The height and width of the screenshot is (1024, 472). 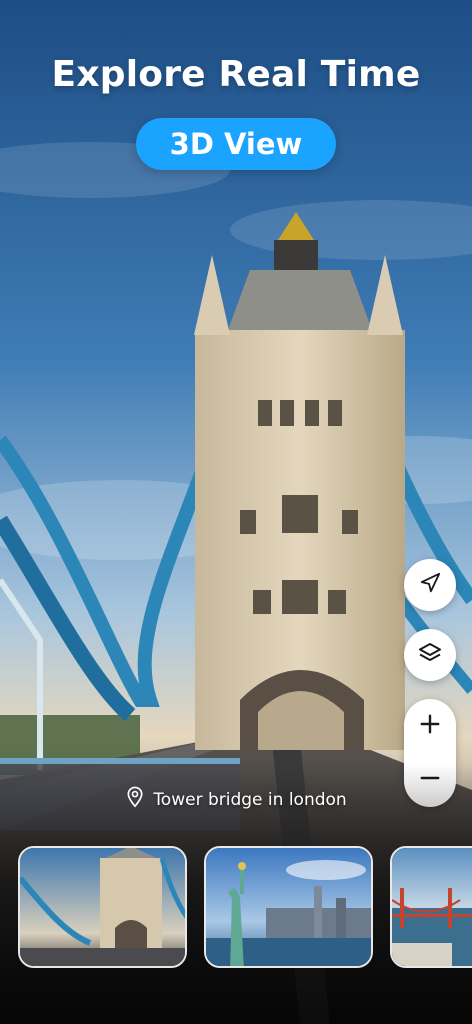 What do you see at coordinates (236, 74) in the screenshot?
I see `page-title: Explore Real Time` at bounding box center [236, 74].